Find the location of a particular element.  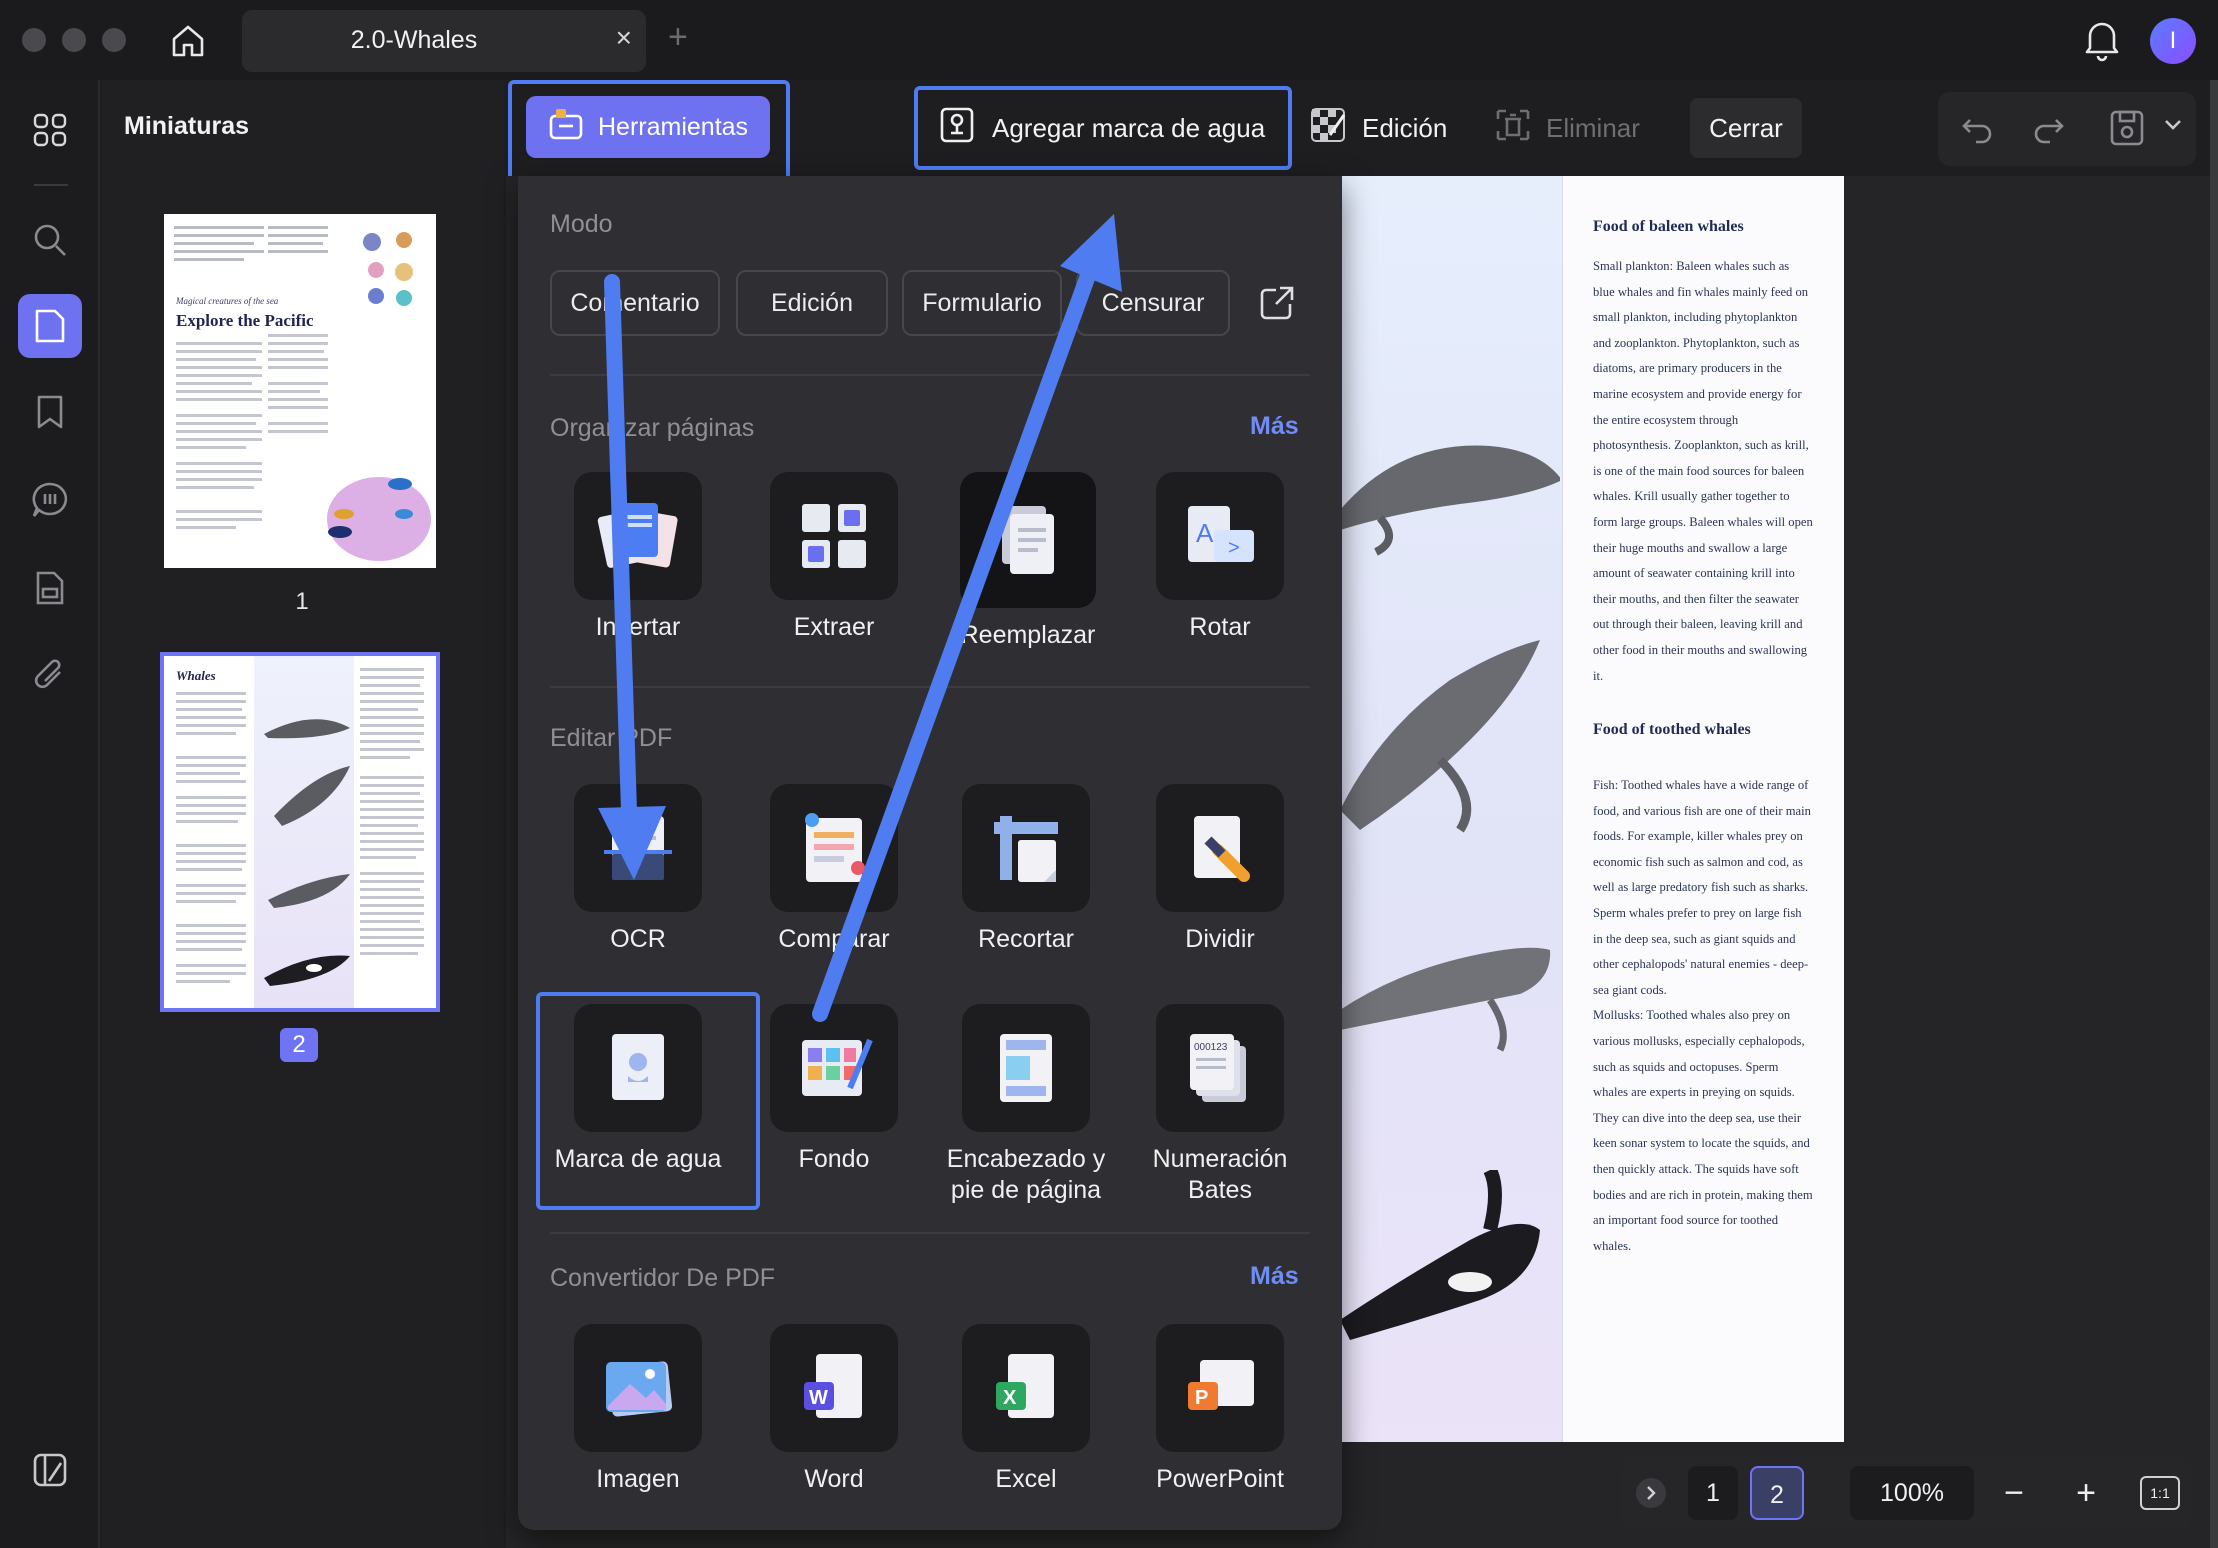

close-tab-icon: × is located at coordinates (624, 38).